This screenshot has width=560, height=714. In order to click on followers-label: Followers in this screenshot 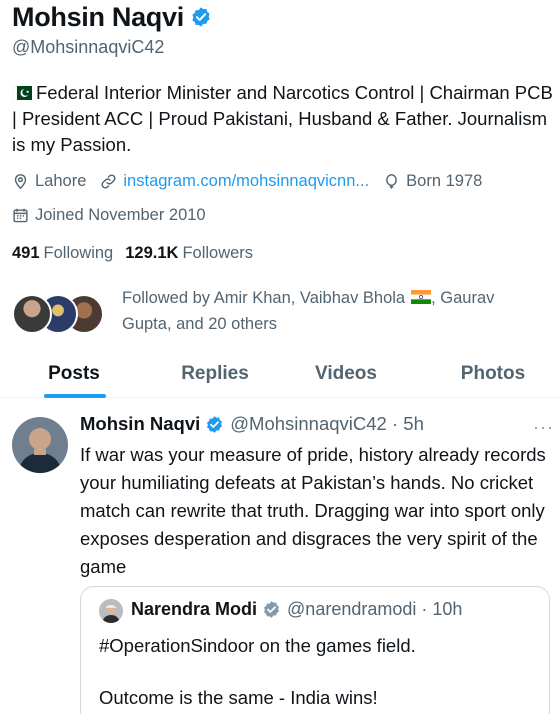, I will do `click(218, 253)`.